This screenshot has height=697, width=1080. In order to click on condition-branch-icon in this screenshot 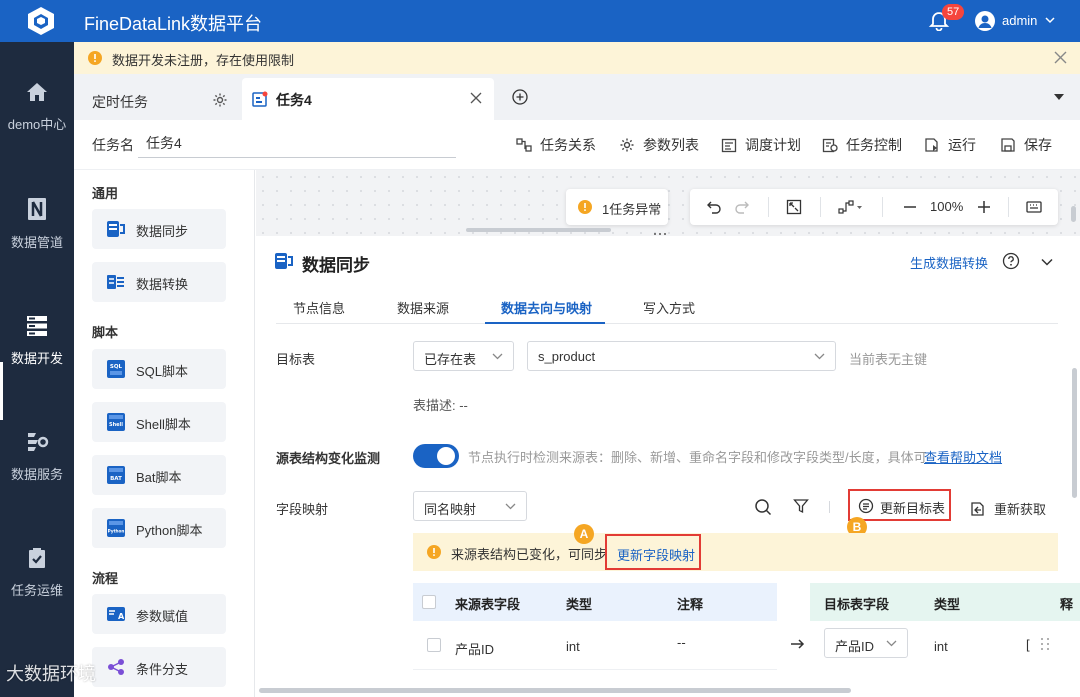, I will do `click(116, 667)`.